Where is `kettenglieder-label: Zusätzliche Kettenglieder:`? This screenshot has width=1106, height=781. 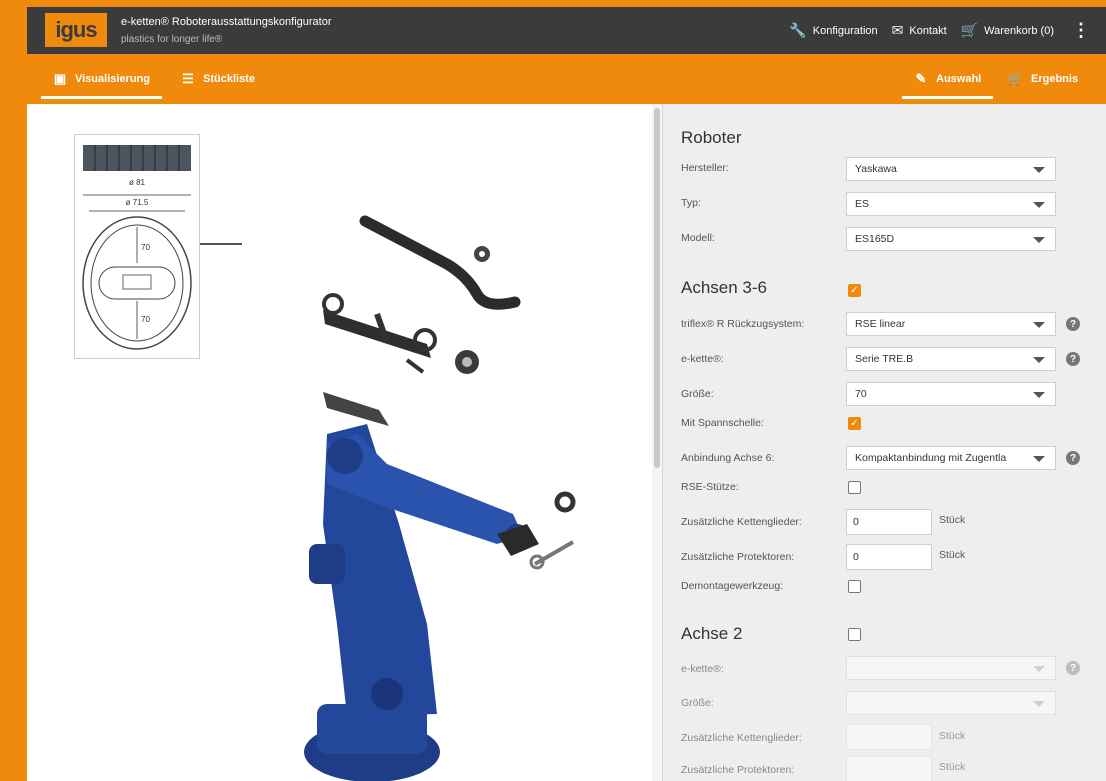
kettenglieder-label: Zusätzliche Kettenglieder: is located at coordinates (741, 522).